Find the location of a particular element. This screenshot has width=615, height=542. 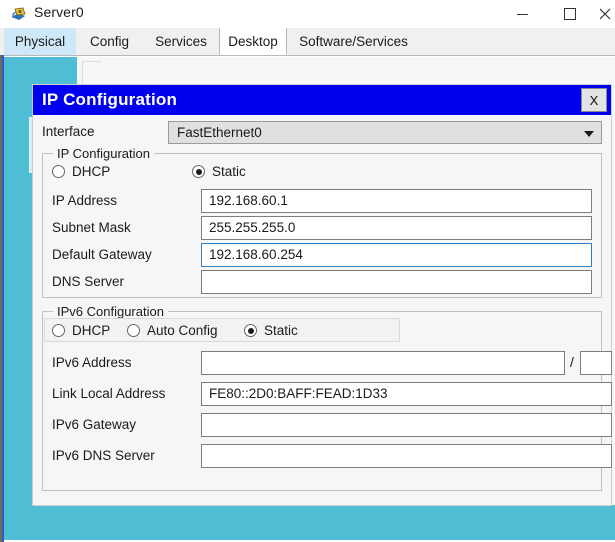

ipv6-dns-server-label: IPv6 DNS Server is located at coordinates (103, 455).